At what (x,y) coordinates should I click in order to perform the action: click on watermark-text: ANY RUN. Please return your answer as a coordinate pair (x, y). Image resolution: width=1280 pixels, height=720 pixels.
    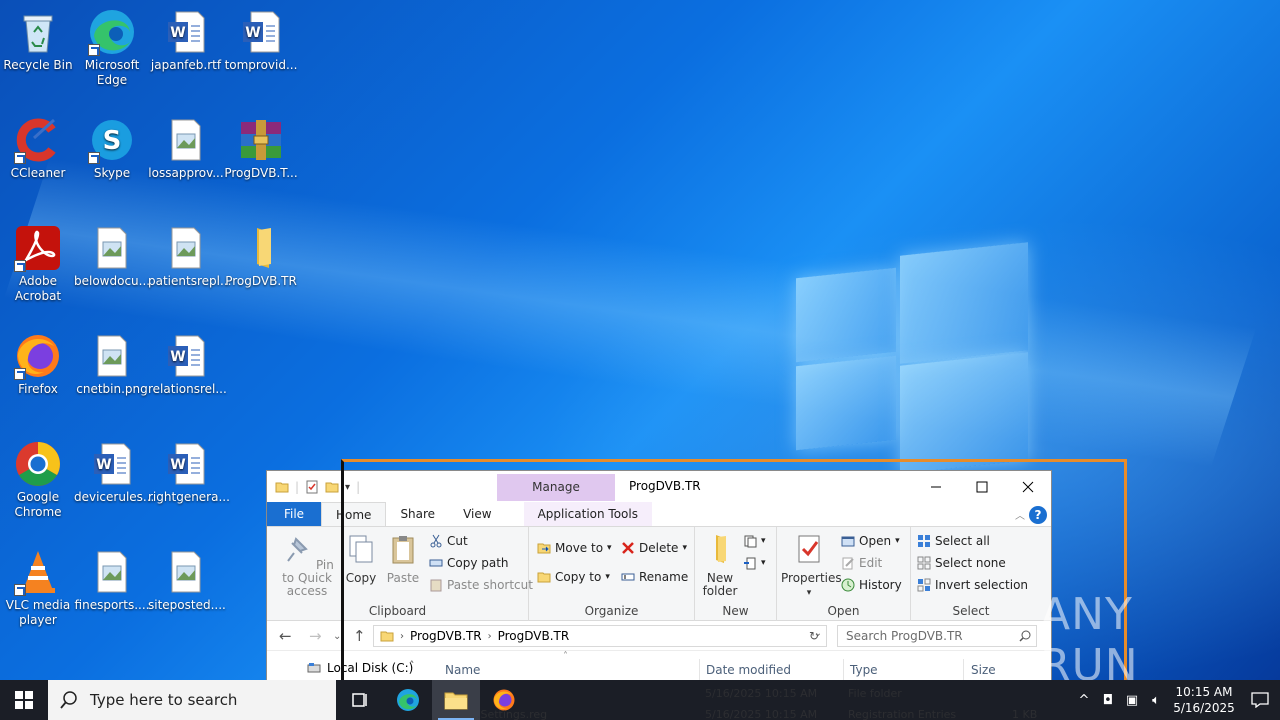
    Looking at the image, I should click on (1089, 634).